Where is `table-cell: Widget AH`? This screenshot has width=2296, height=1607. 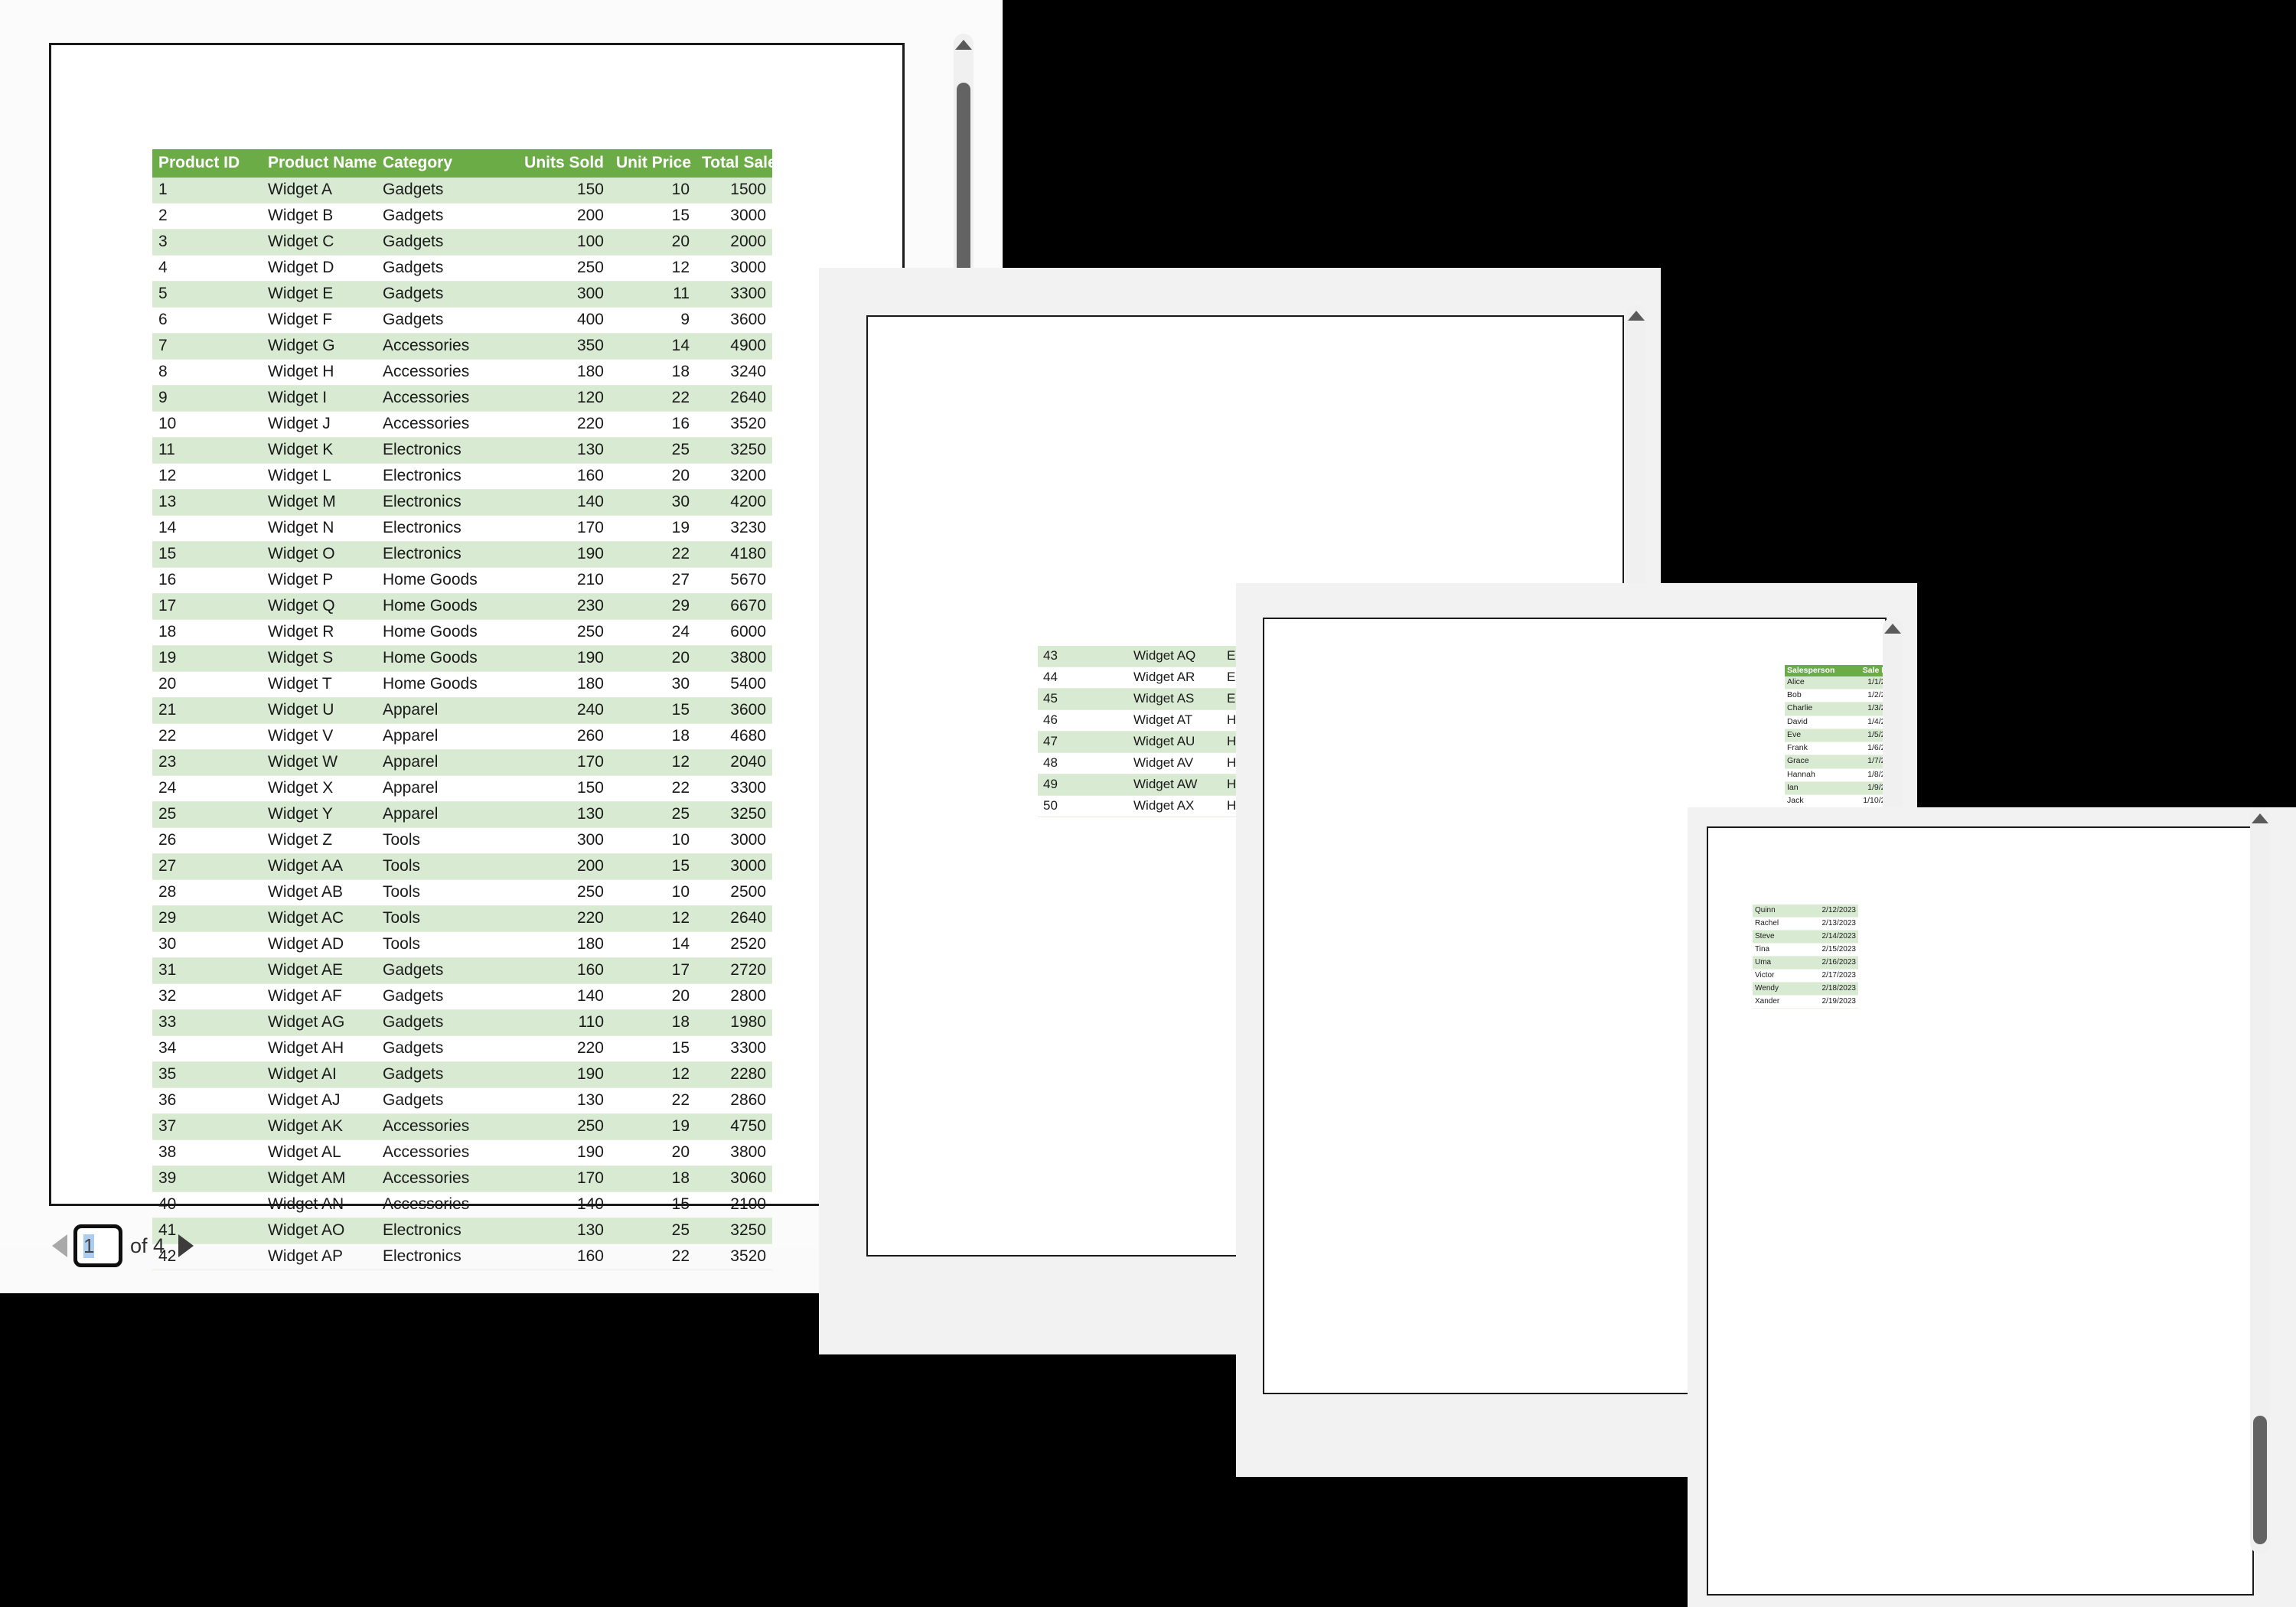 table-cell: Widget AH is located at coordinates (319, 1048).